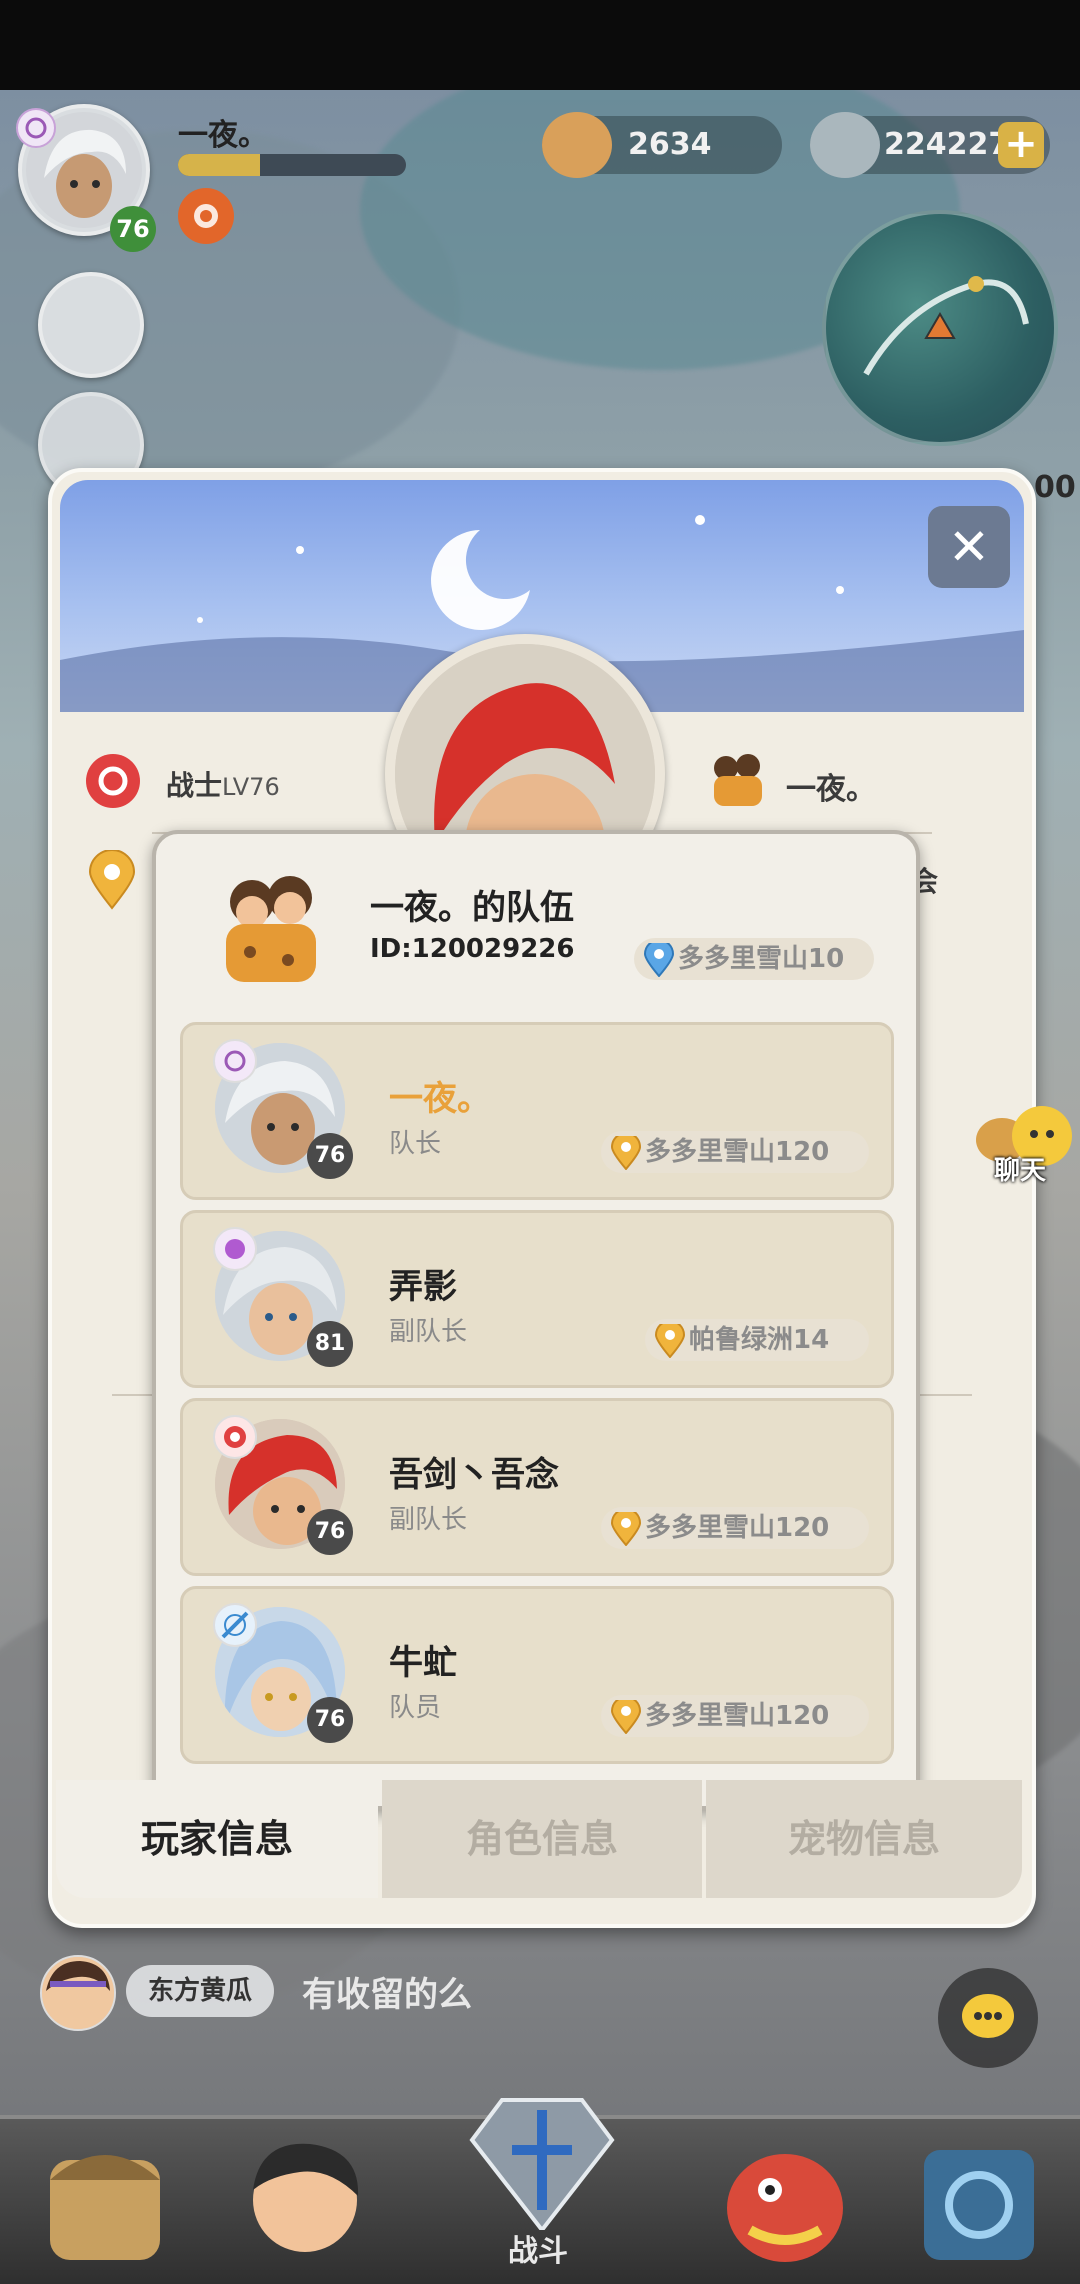  Describe the element at coordinates (223, 135) in the screenshot. I see `player-name: 一夜。` at that location.